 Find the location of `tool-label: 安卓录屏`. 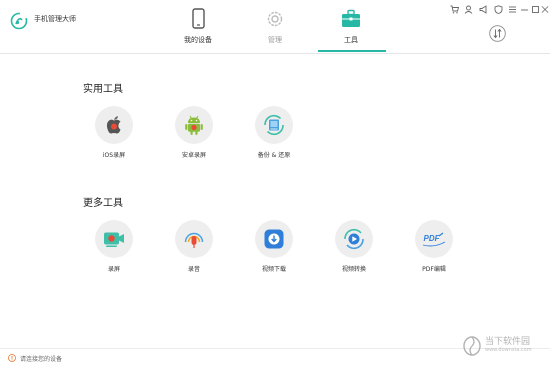

tool-label: 安卓录屏 is located at coordinates (193, 155).